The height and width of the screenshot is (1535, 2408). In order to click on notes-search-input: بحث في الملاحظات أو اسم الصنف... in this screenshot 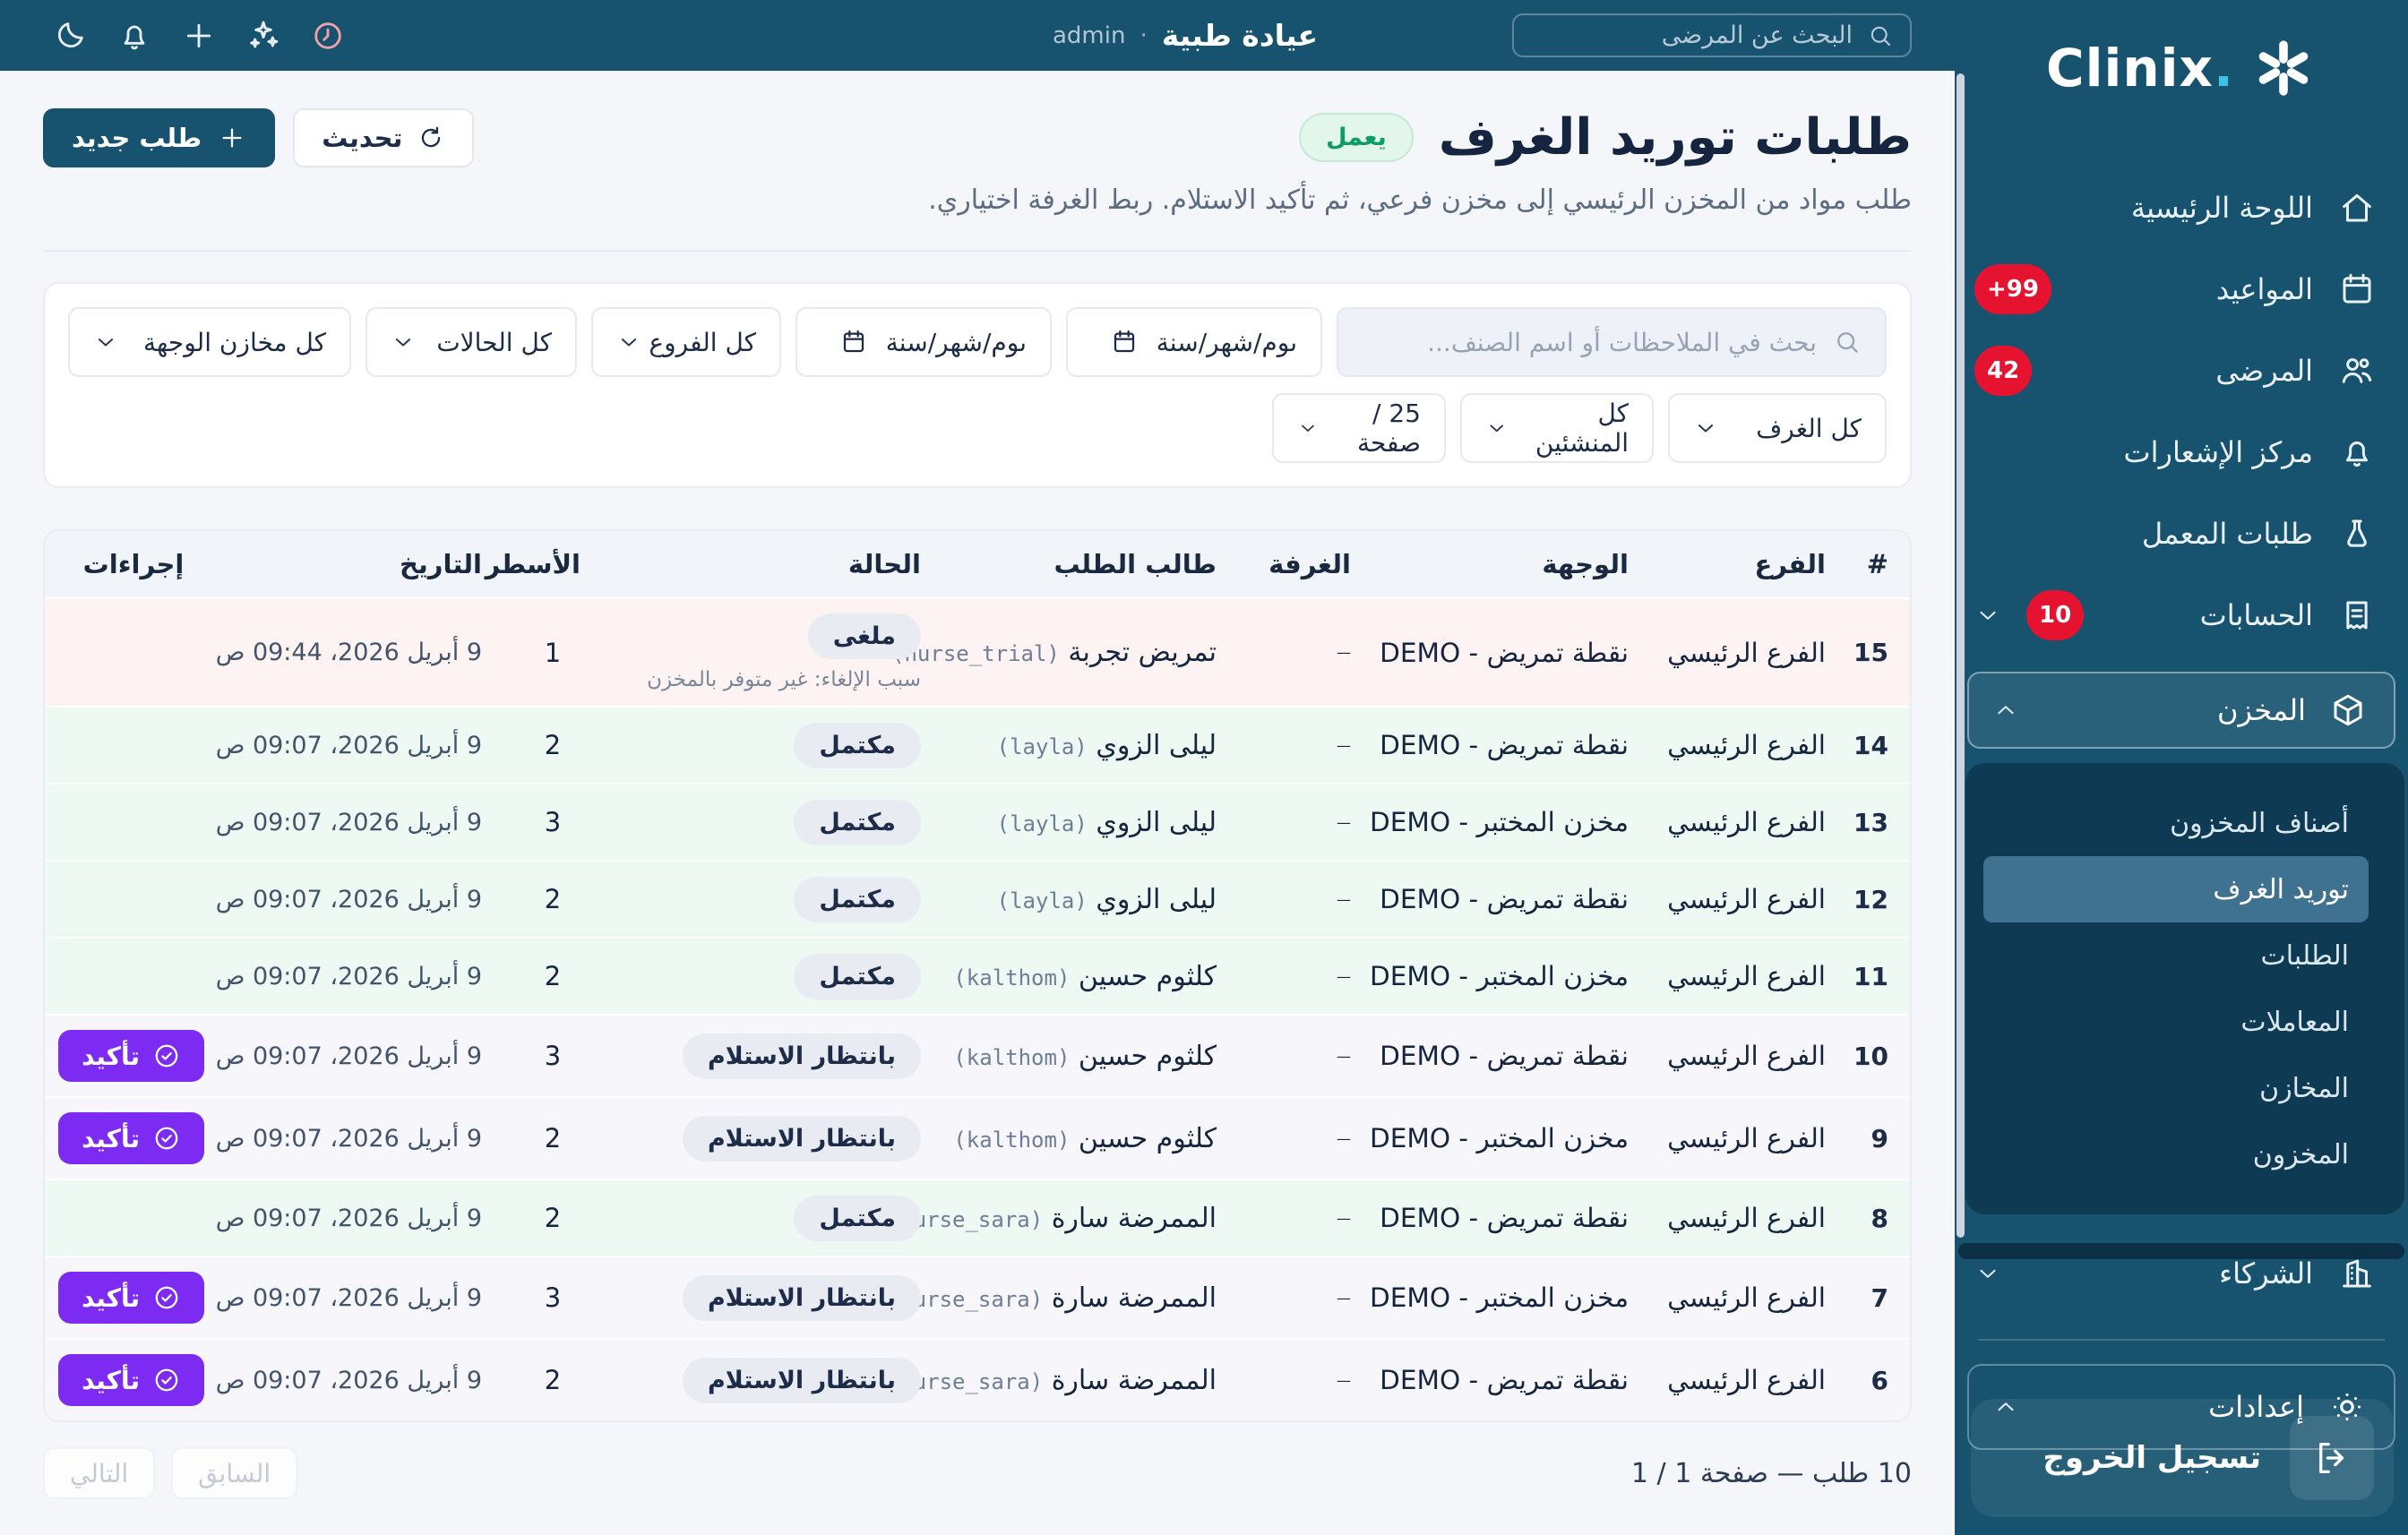, I will do `click(1612, 342)`.